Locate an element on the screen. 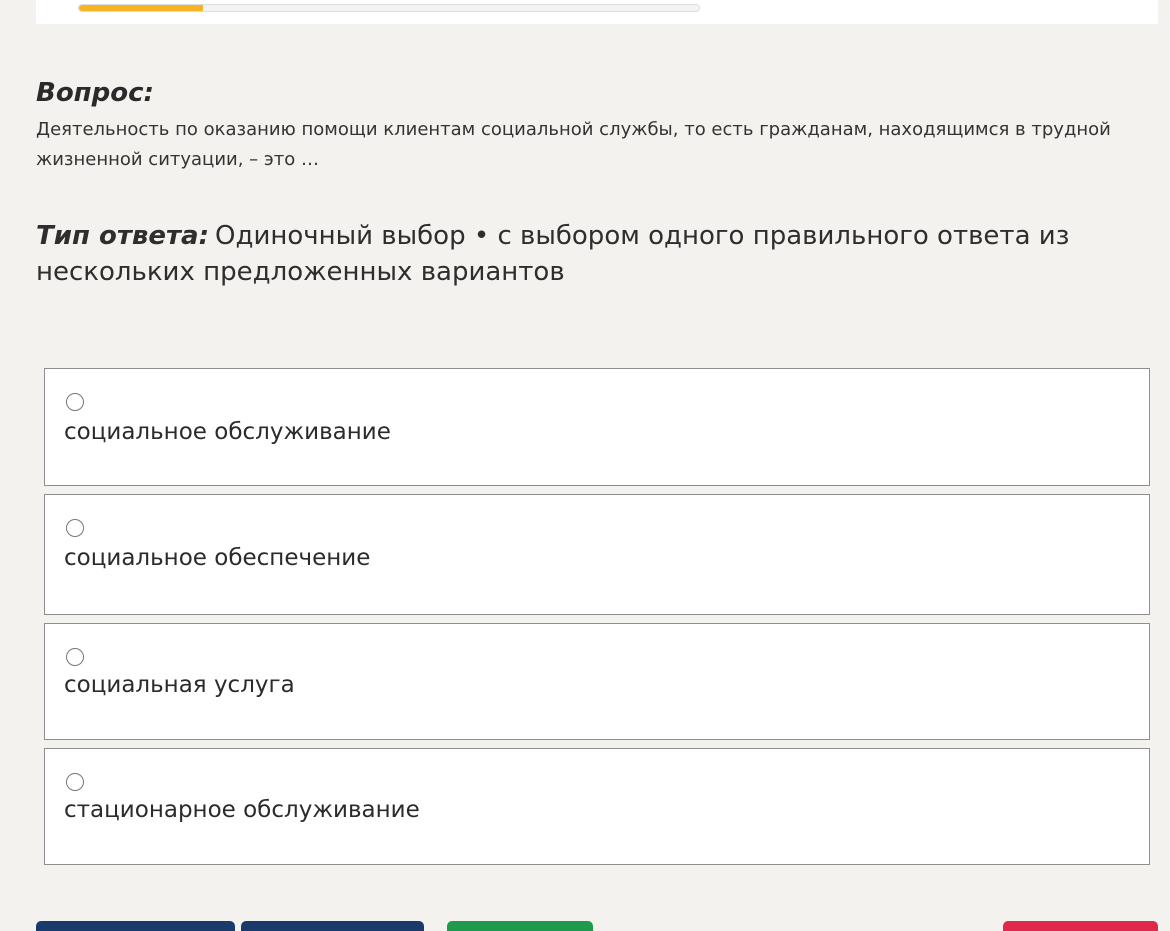  question-heading: Вопрос: is located at coordinates (95, 93).